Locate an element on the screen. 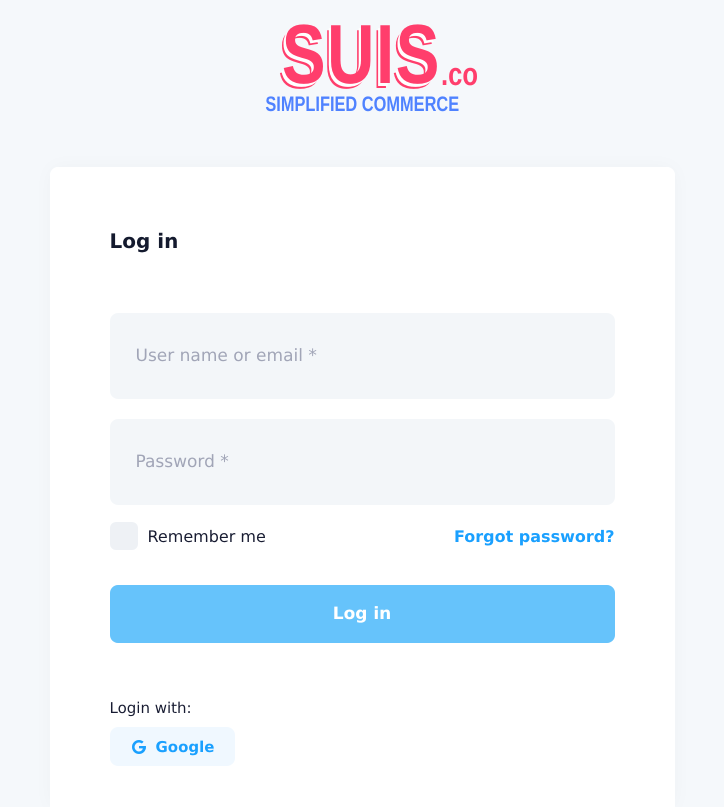  remember-label: Remember me is located at coordinates (207, 536).